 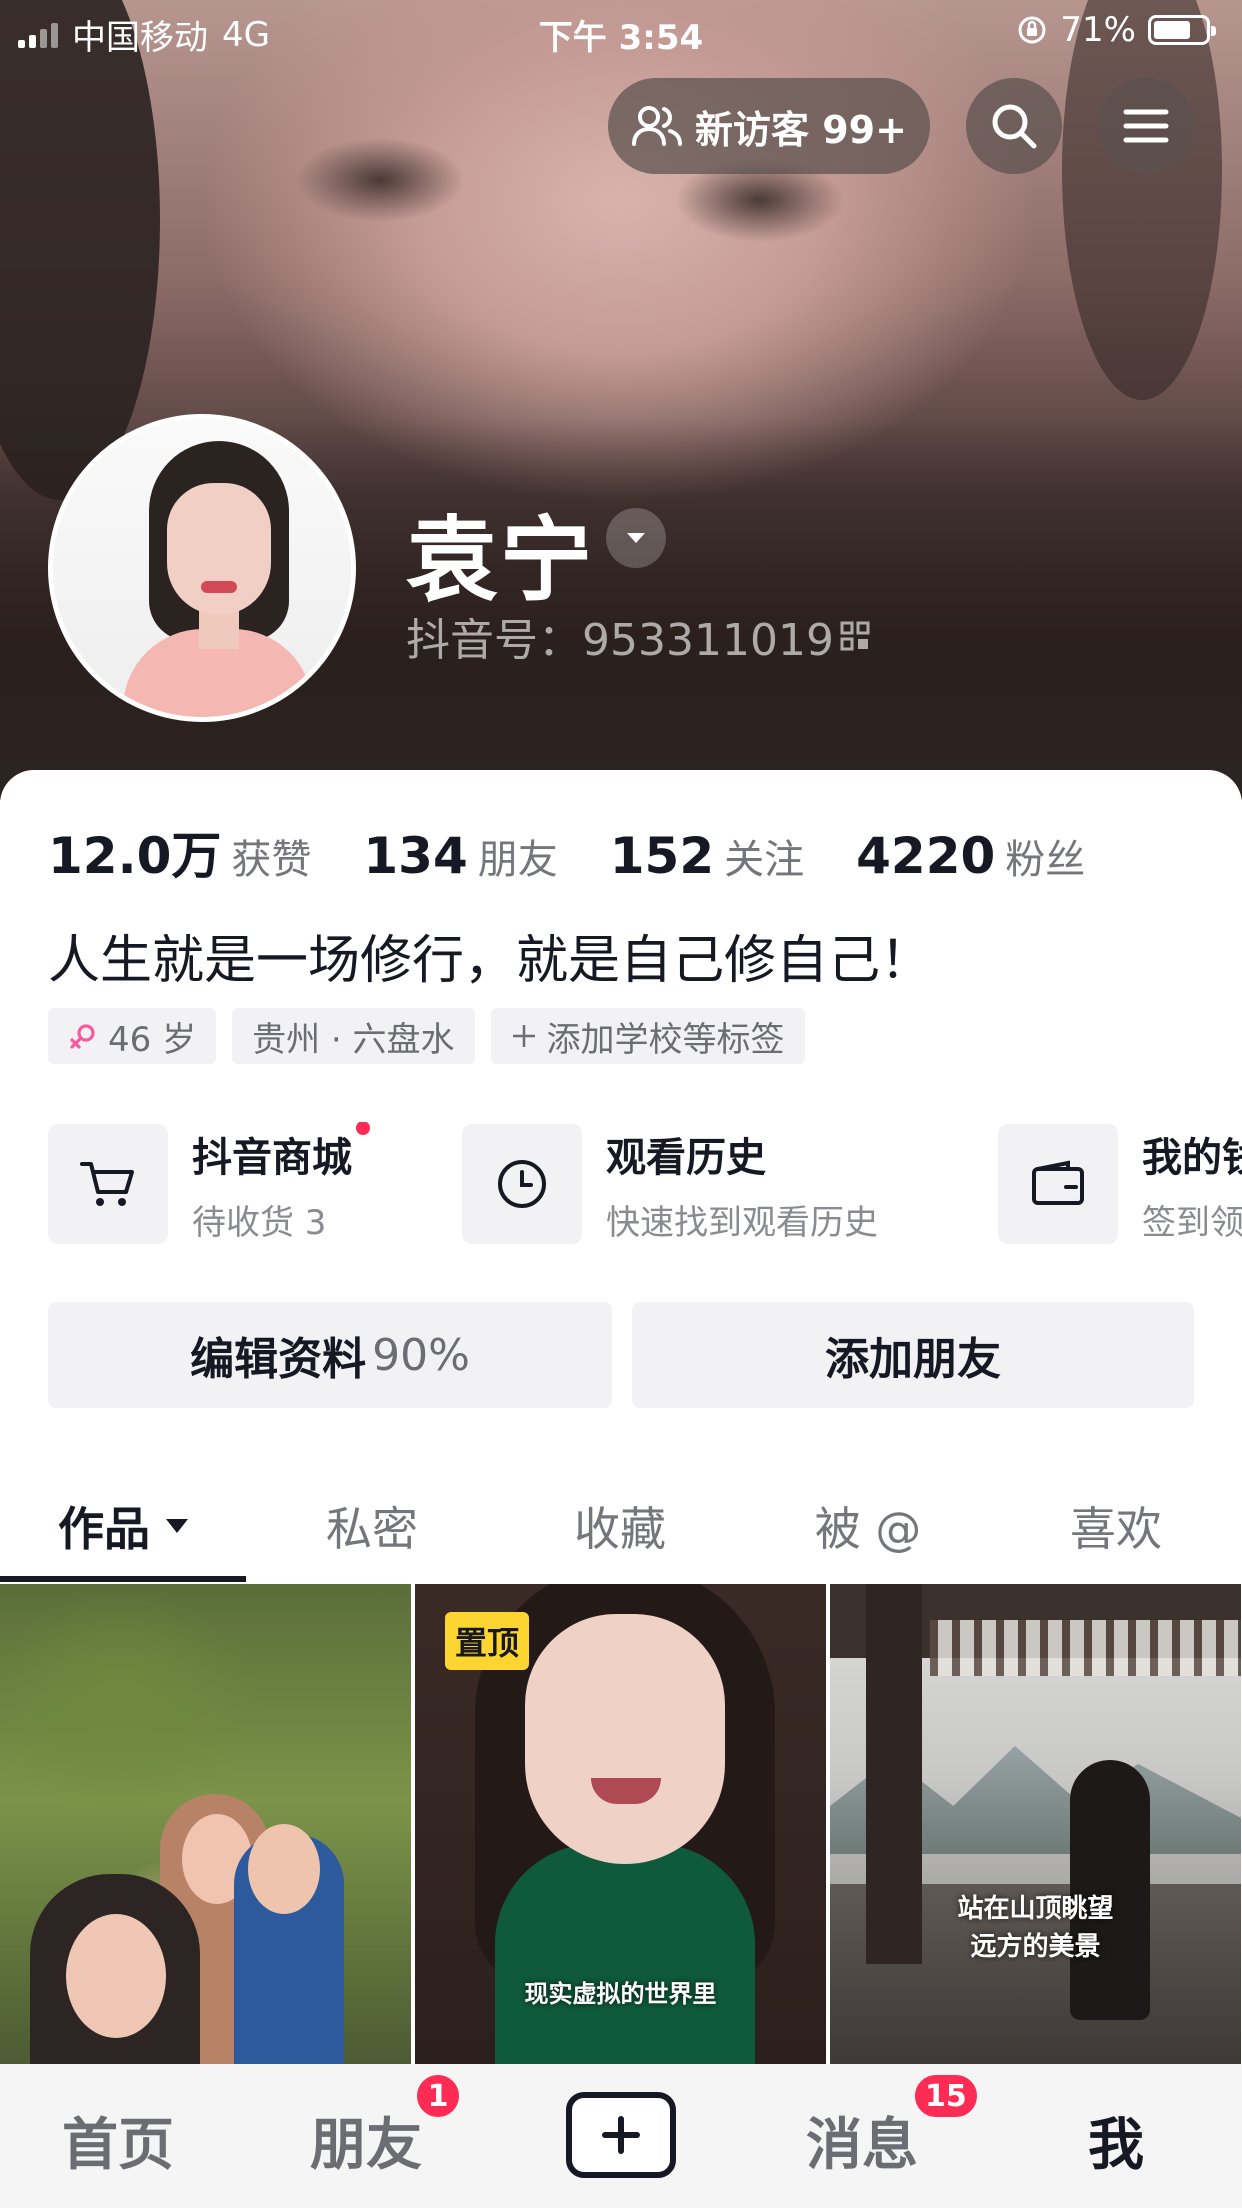 What do you see at coordinates (415, 856) in the screenshot?
I see `stat-value: 134` at bounding box center [415, 856].